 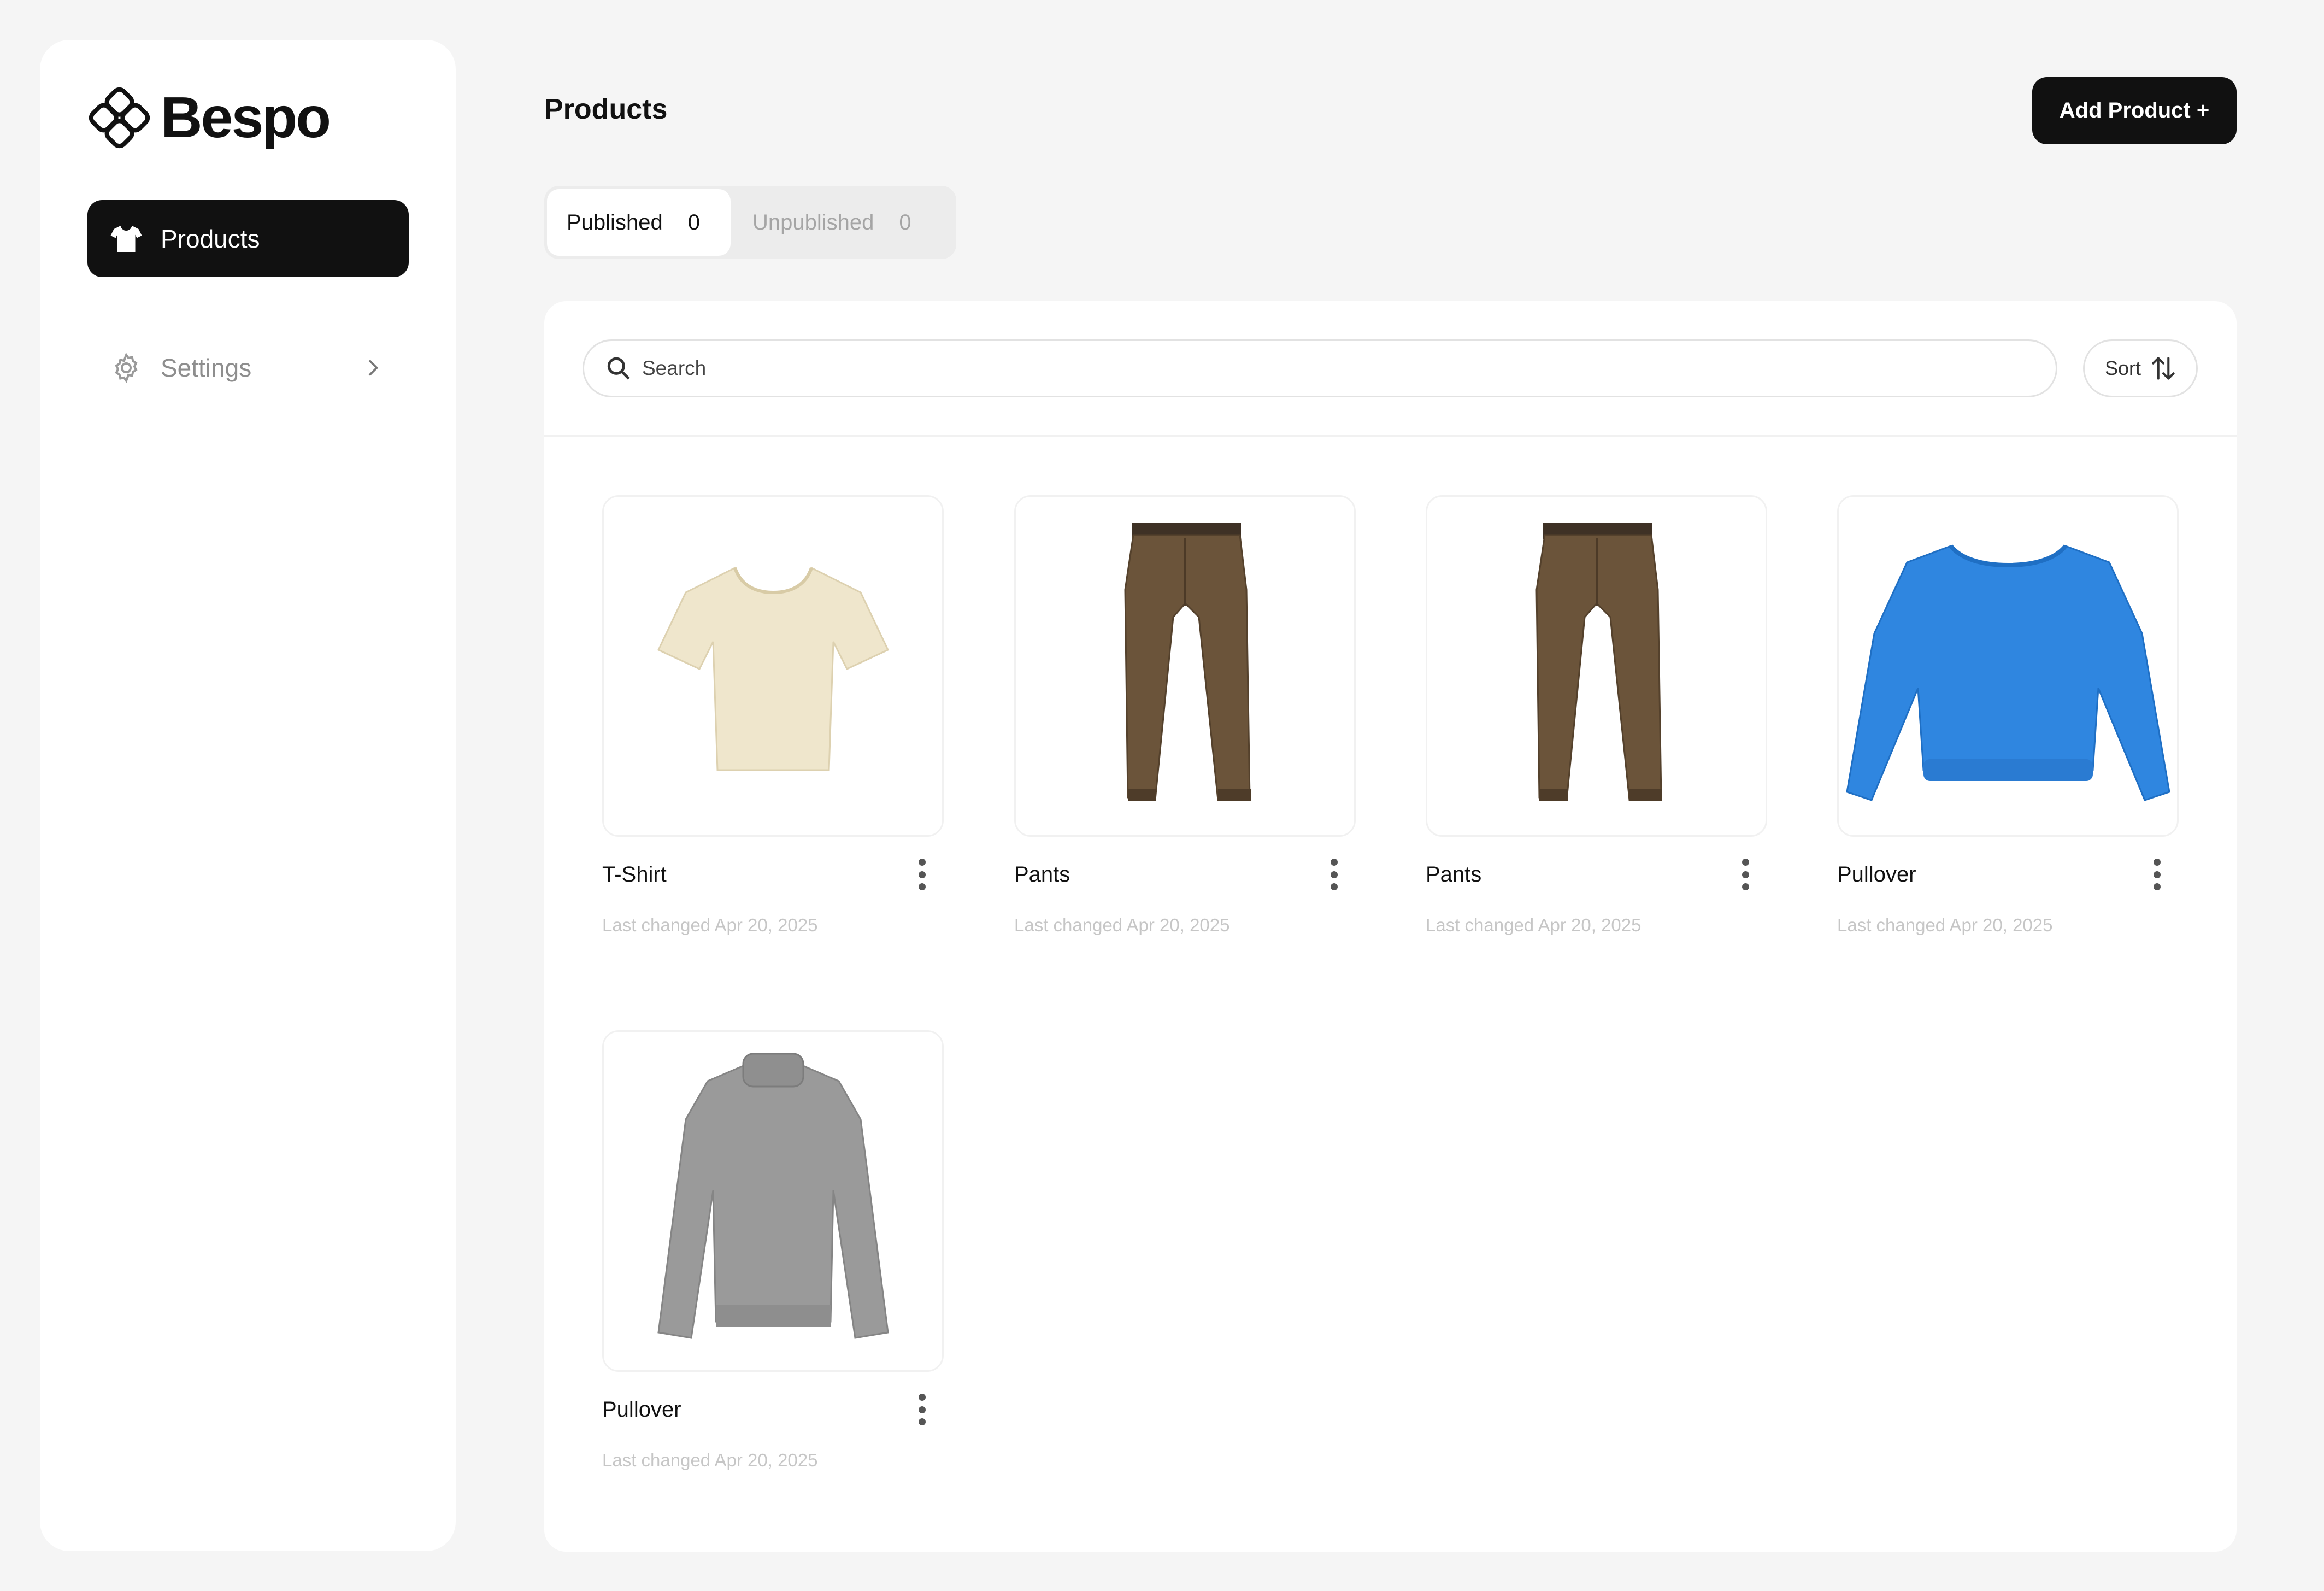 I want to click on bespo-logo-icon, so click(x=119, y=118).